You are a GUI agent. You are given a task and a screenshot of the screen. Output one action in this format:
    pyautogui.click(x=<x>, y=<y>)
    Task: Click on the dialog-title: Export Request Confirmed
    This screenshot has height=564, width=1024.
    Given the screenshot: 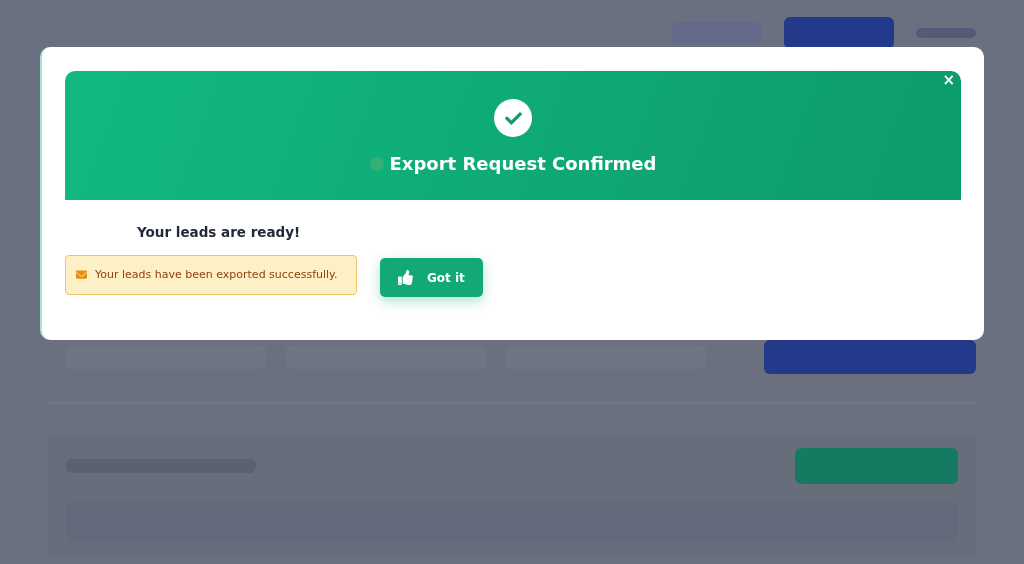 What is the action you would take?
    pyautogui.click(x=523, y=163)
    